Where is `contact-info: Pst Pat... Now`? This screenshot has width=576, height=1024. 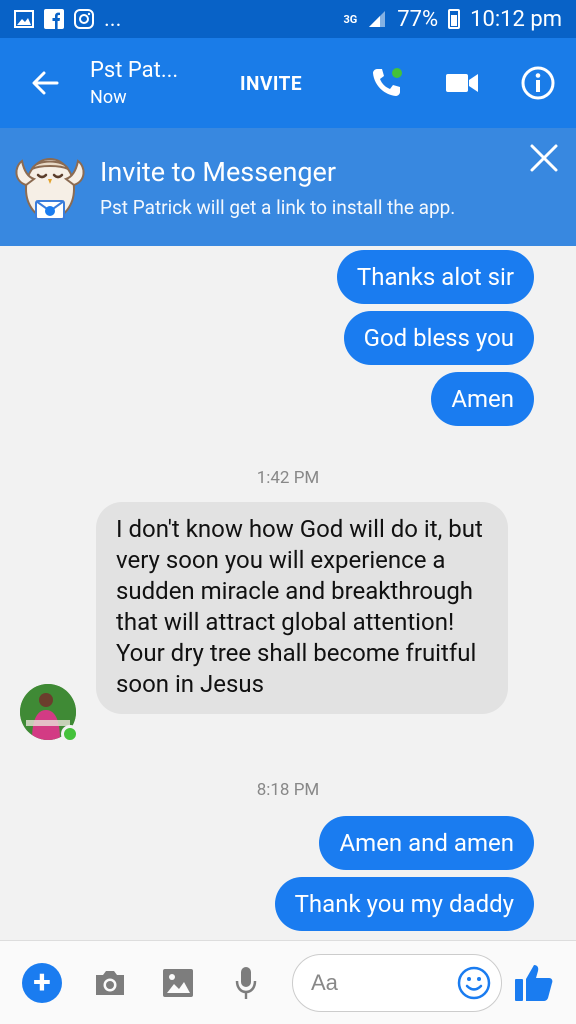 contact-info: Pst Pat... Now is located at coordinates (155, 83).